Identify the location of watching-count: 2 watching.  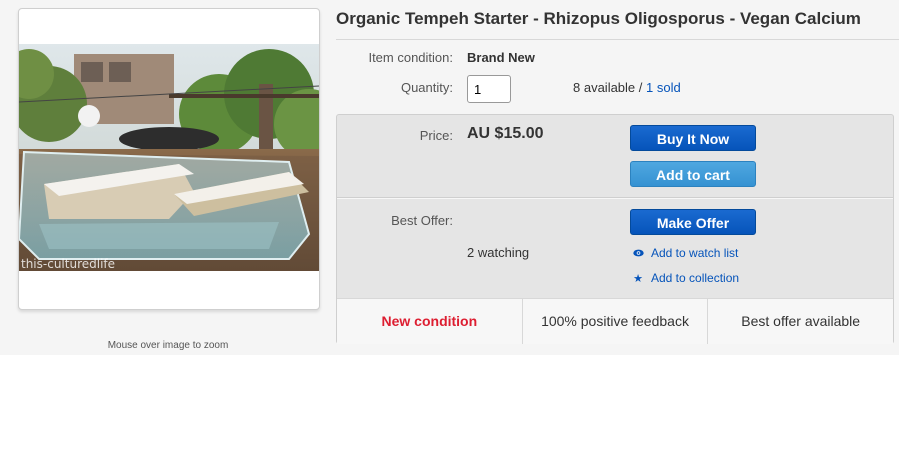
(498, 252).